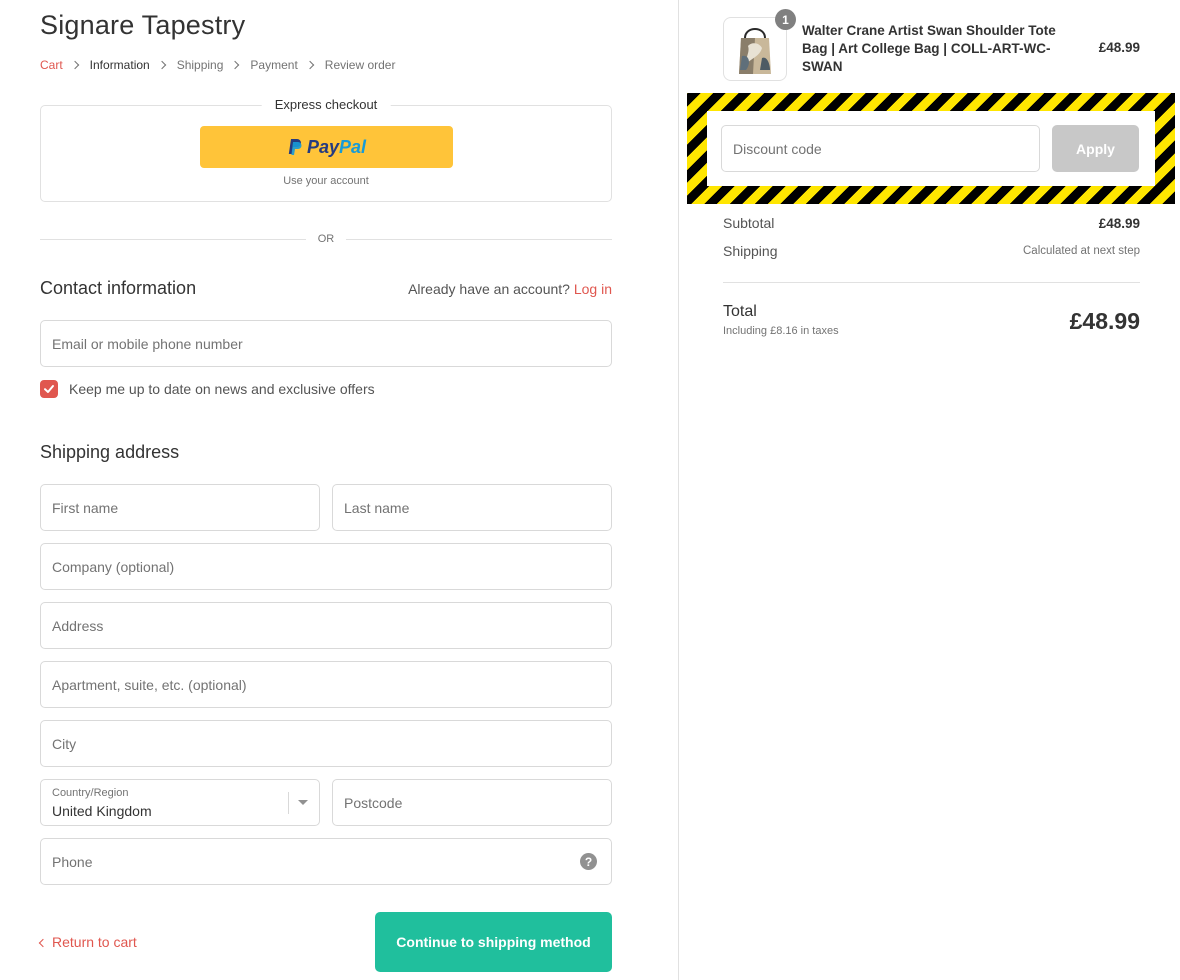 This screenshot has width=1180, height=980. I want to click on address-field: Address, so click(326, 625).